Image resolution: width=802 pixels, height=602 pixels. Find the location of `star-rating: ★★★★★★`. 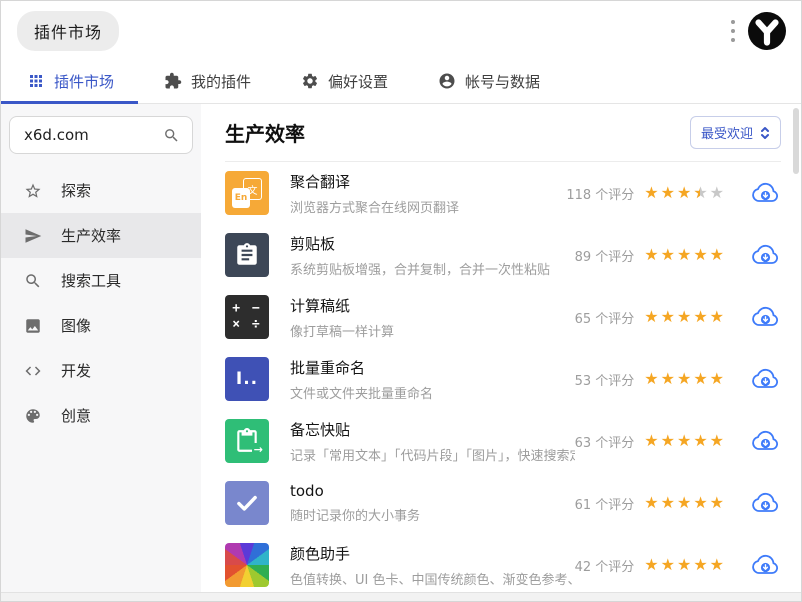

star-rating: ★★★★★★ is located at coordinates (684, 192).